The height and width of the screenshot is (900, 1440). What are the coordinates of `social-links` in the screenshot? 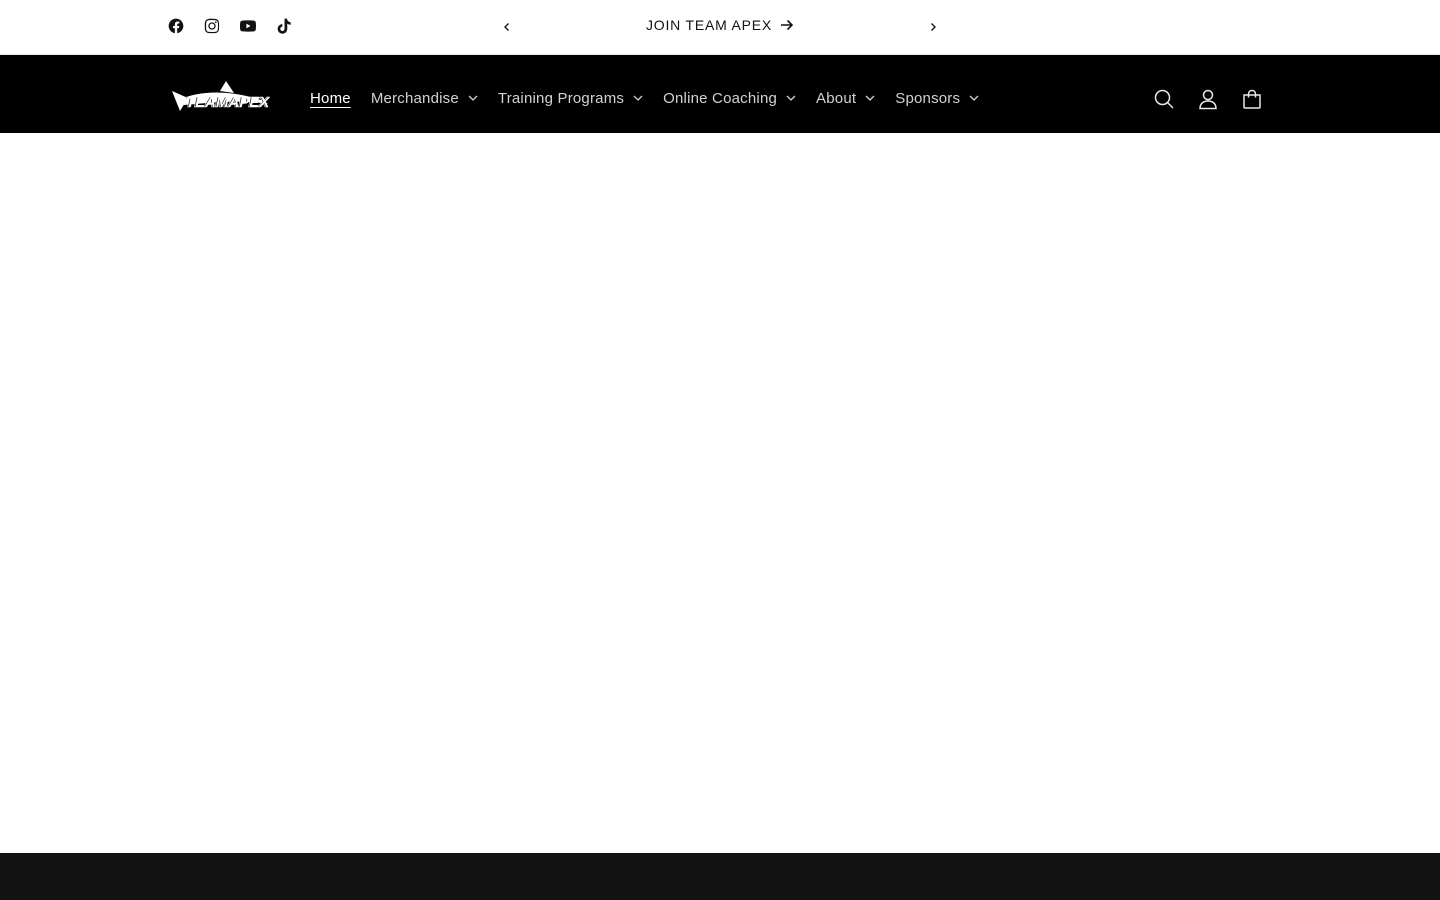 It's located at (230, 26).